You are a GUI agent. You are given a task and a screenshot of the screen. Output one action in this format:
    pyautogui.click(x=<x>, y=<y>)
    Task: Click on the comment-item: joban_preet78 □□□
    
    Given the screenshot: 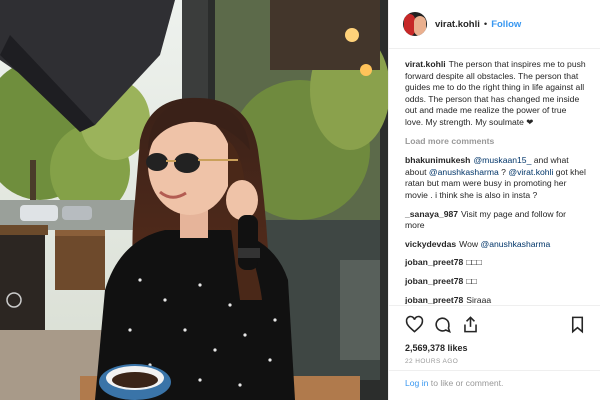 What is the action you would take?
    pyautogui.click(x=495, y=263)
    